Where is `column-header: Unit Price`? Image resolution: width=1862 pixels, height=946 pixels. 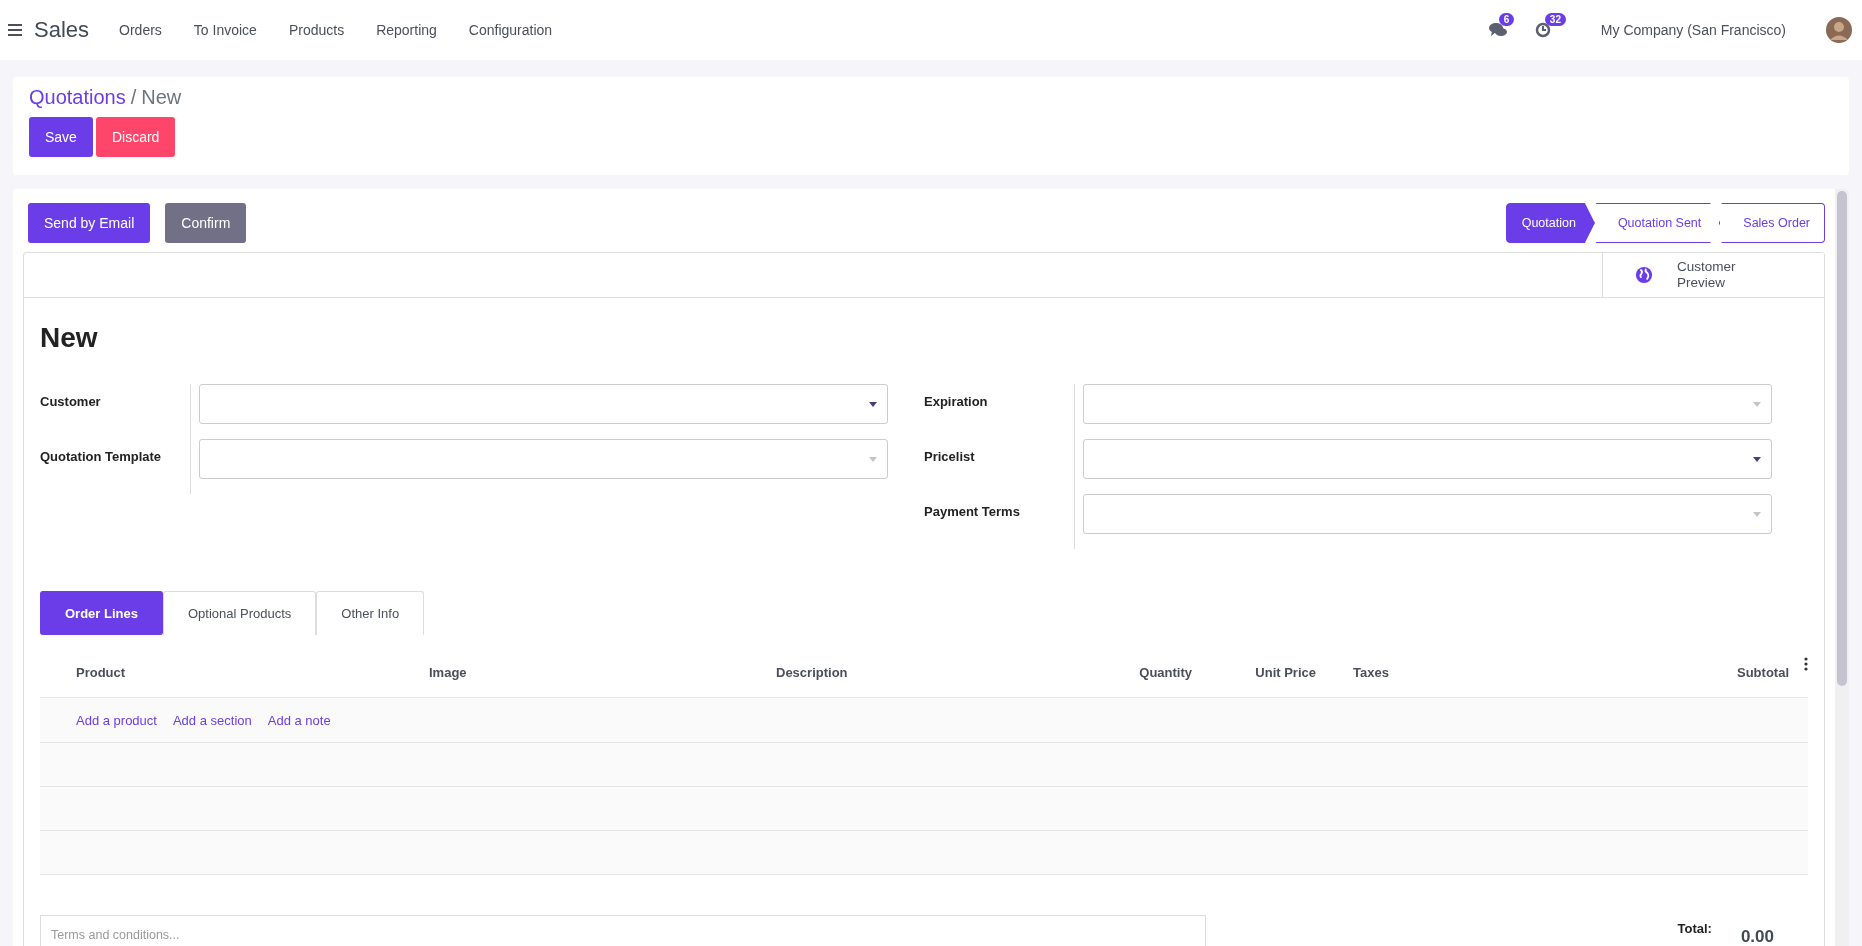
column-header: Unit Price is located at coordinates (1254, 672).